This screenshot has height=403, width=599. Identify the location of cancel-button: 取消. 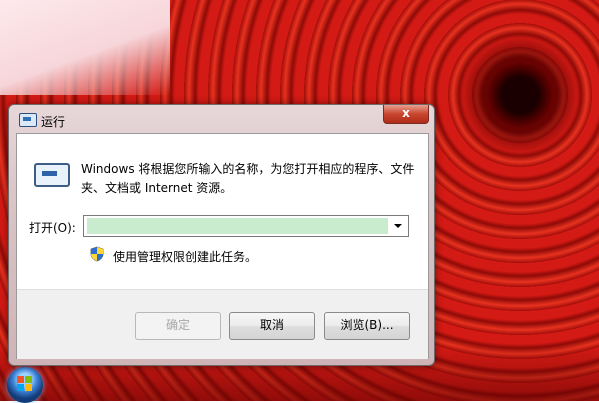
(272, 326).